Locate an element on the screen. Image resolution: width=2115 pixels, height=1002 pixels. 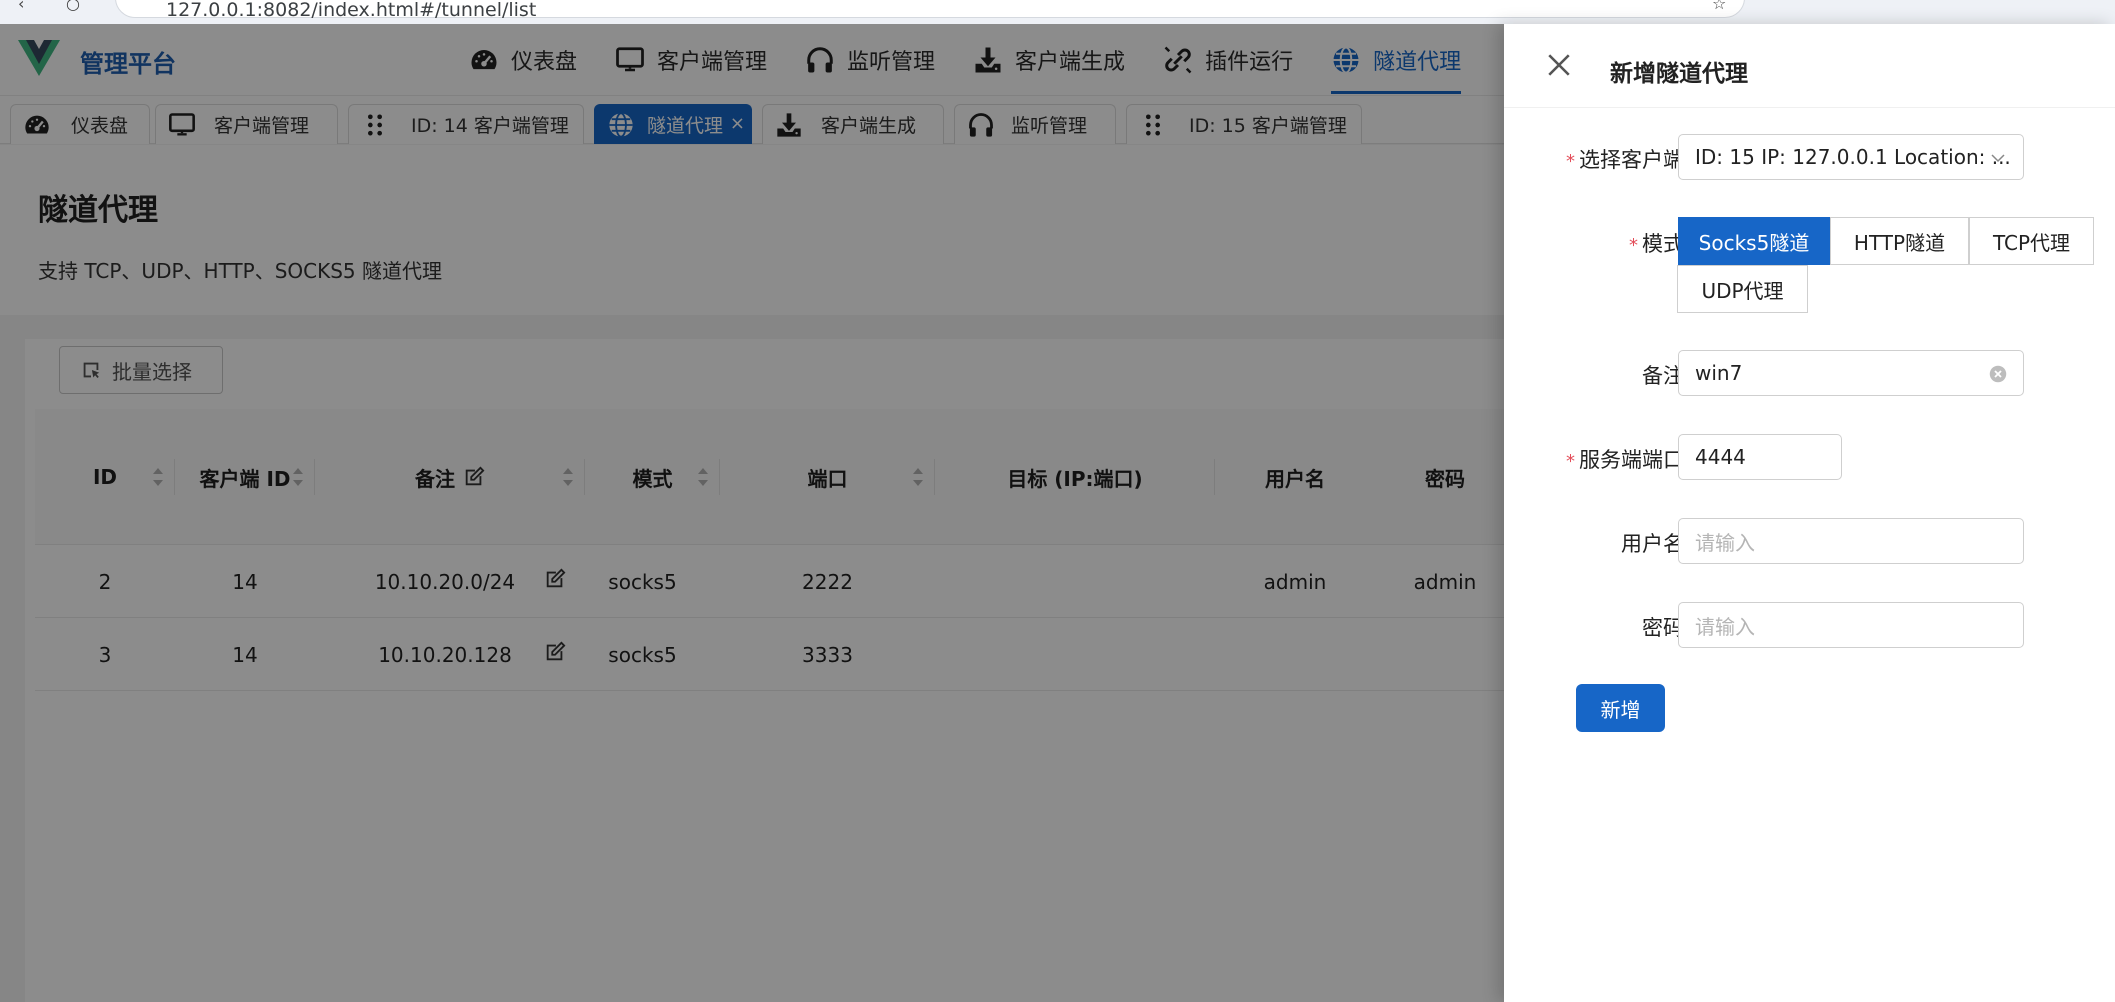
label-text: 选择客户端 is located at coordinates (1631, 160).